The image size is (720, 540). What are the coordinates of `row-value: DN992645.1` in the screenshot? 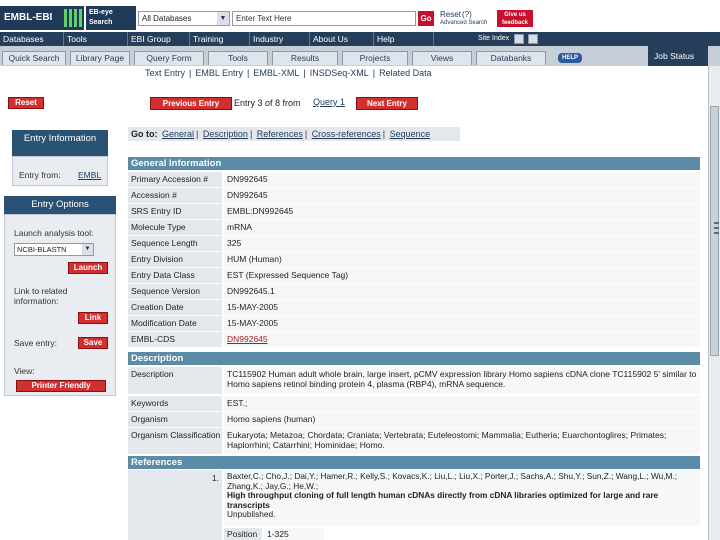 It's located at (462, 291).